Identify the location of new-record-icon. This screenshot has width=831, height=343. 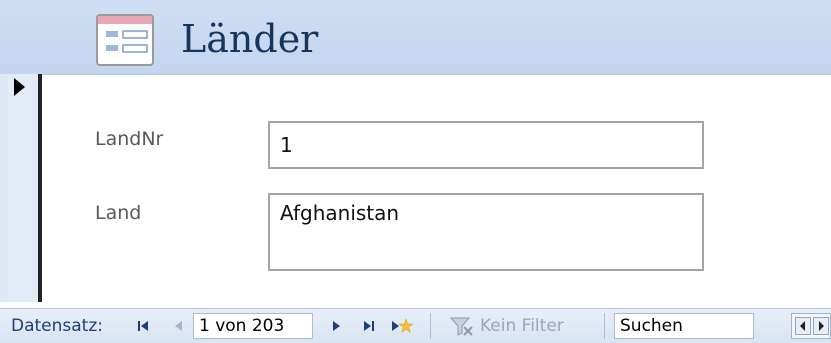
(402, 326).